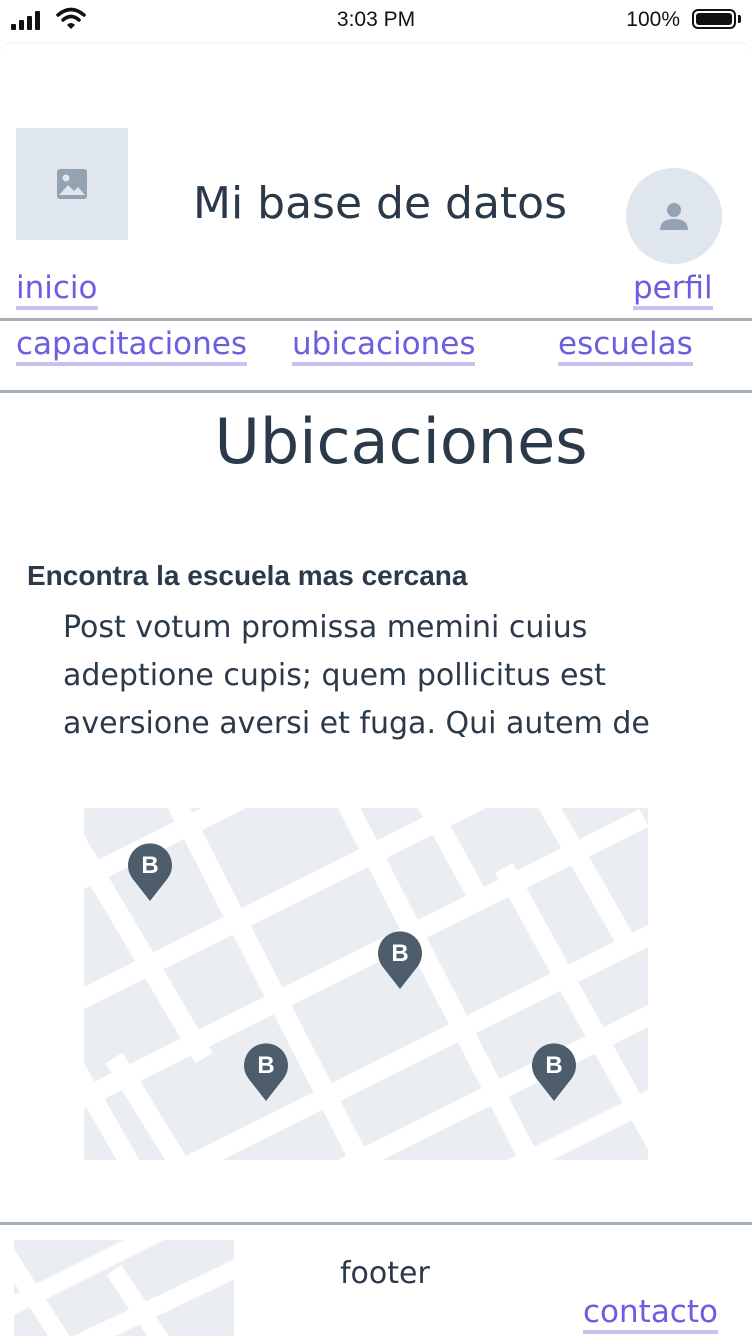  Describe the element at coordinates (132, 346) in the screenshot. I see `nav-item-capacitaciones: capacitaciones` at that location.